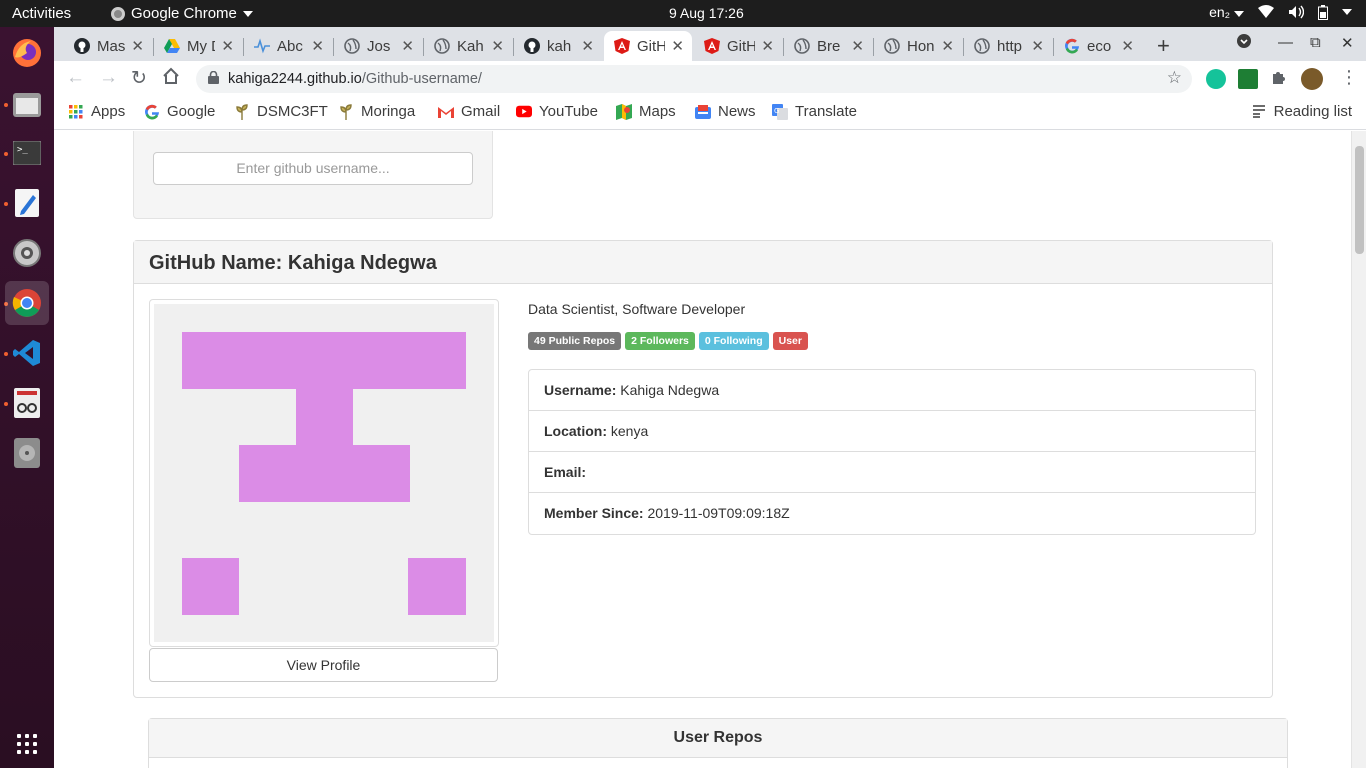 The height and width of the screenshot is (768, 1366). I want to click on tab-title: Bre, so click(829, 46).